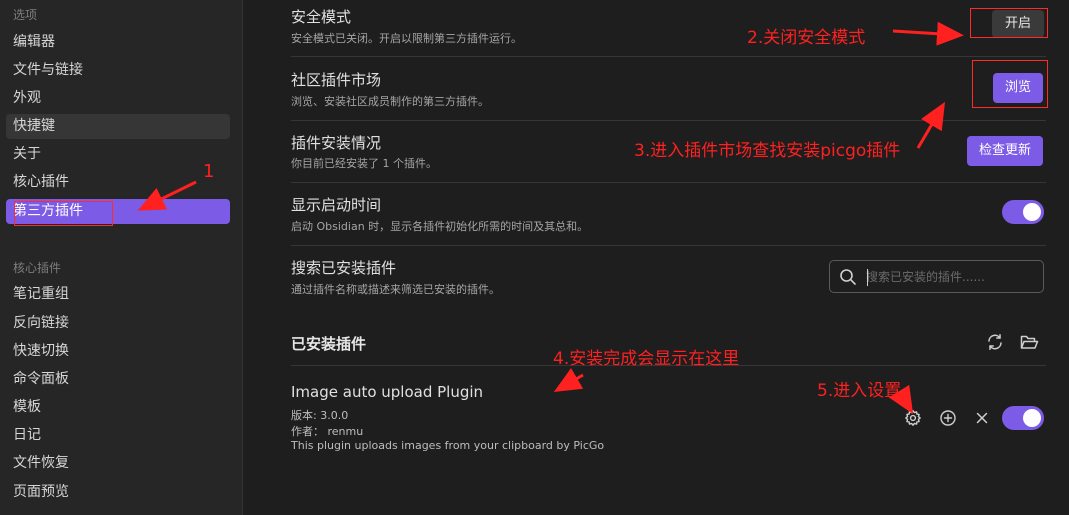  Describe the element at coordinates (344, 268) in the screenshot. I see `search-installed-title: 搜索已安装插件` at that location.